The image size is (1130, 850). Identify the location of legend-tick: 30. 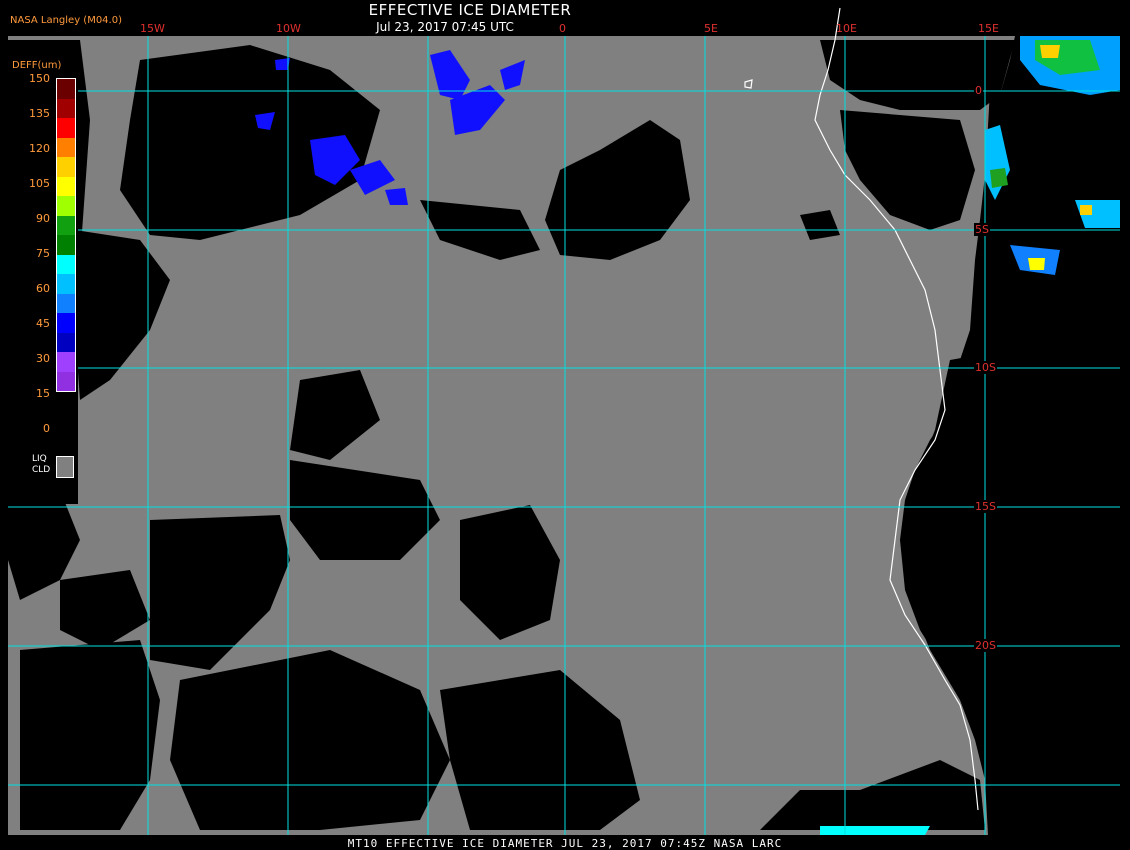
(43, 358).